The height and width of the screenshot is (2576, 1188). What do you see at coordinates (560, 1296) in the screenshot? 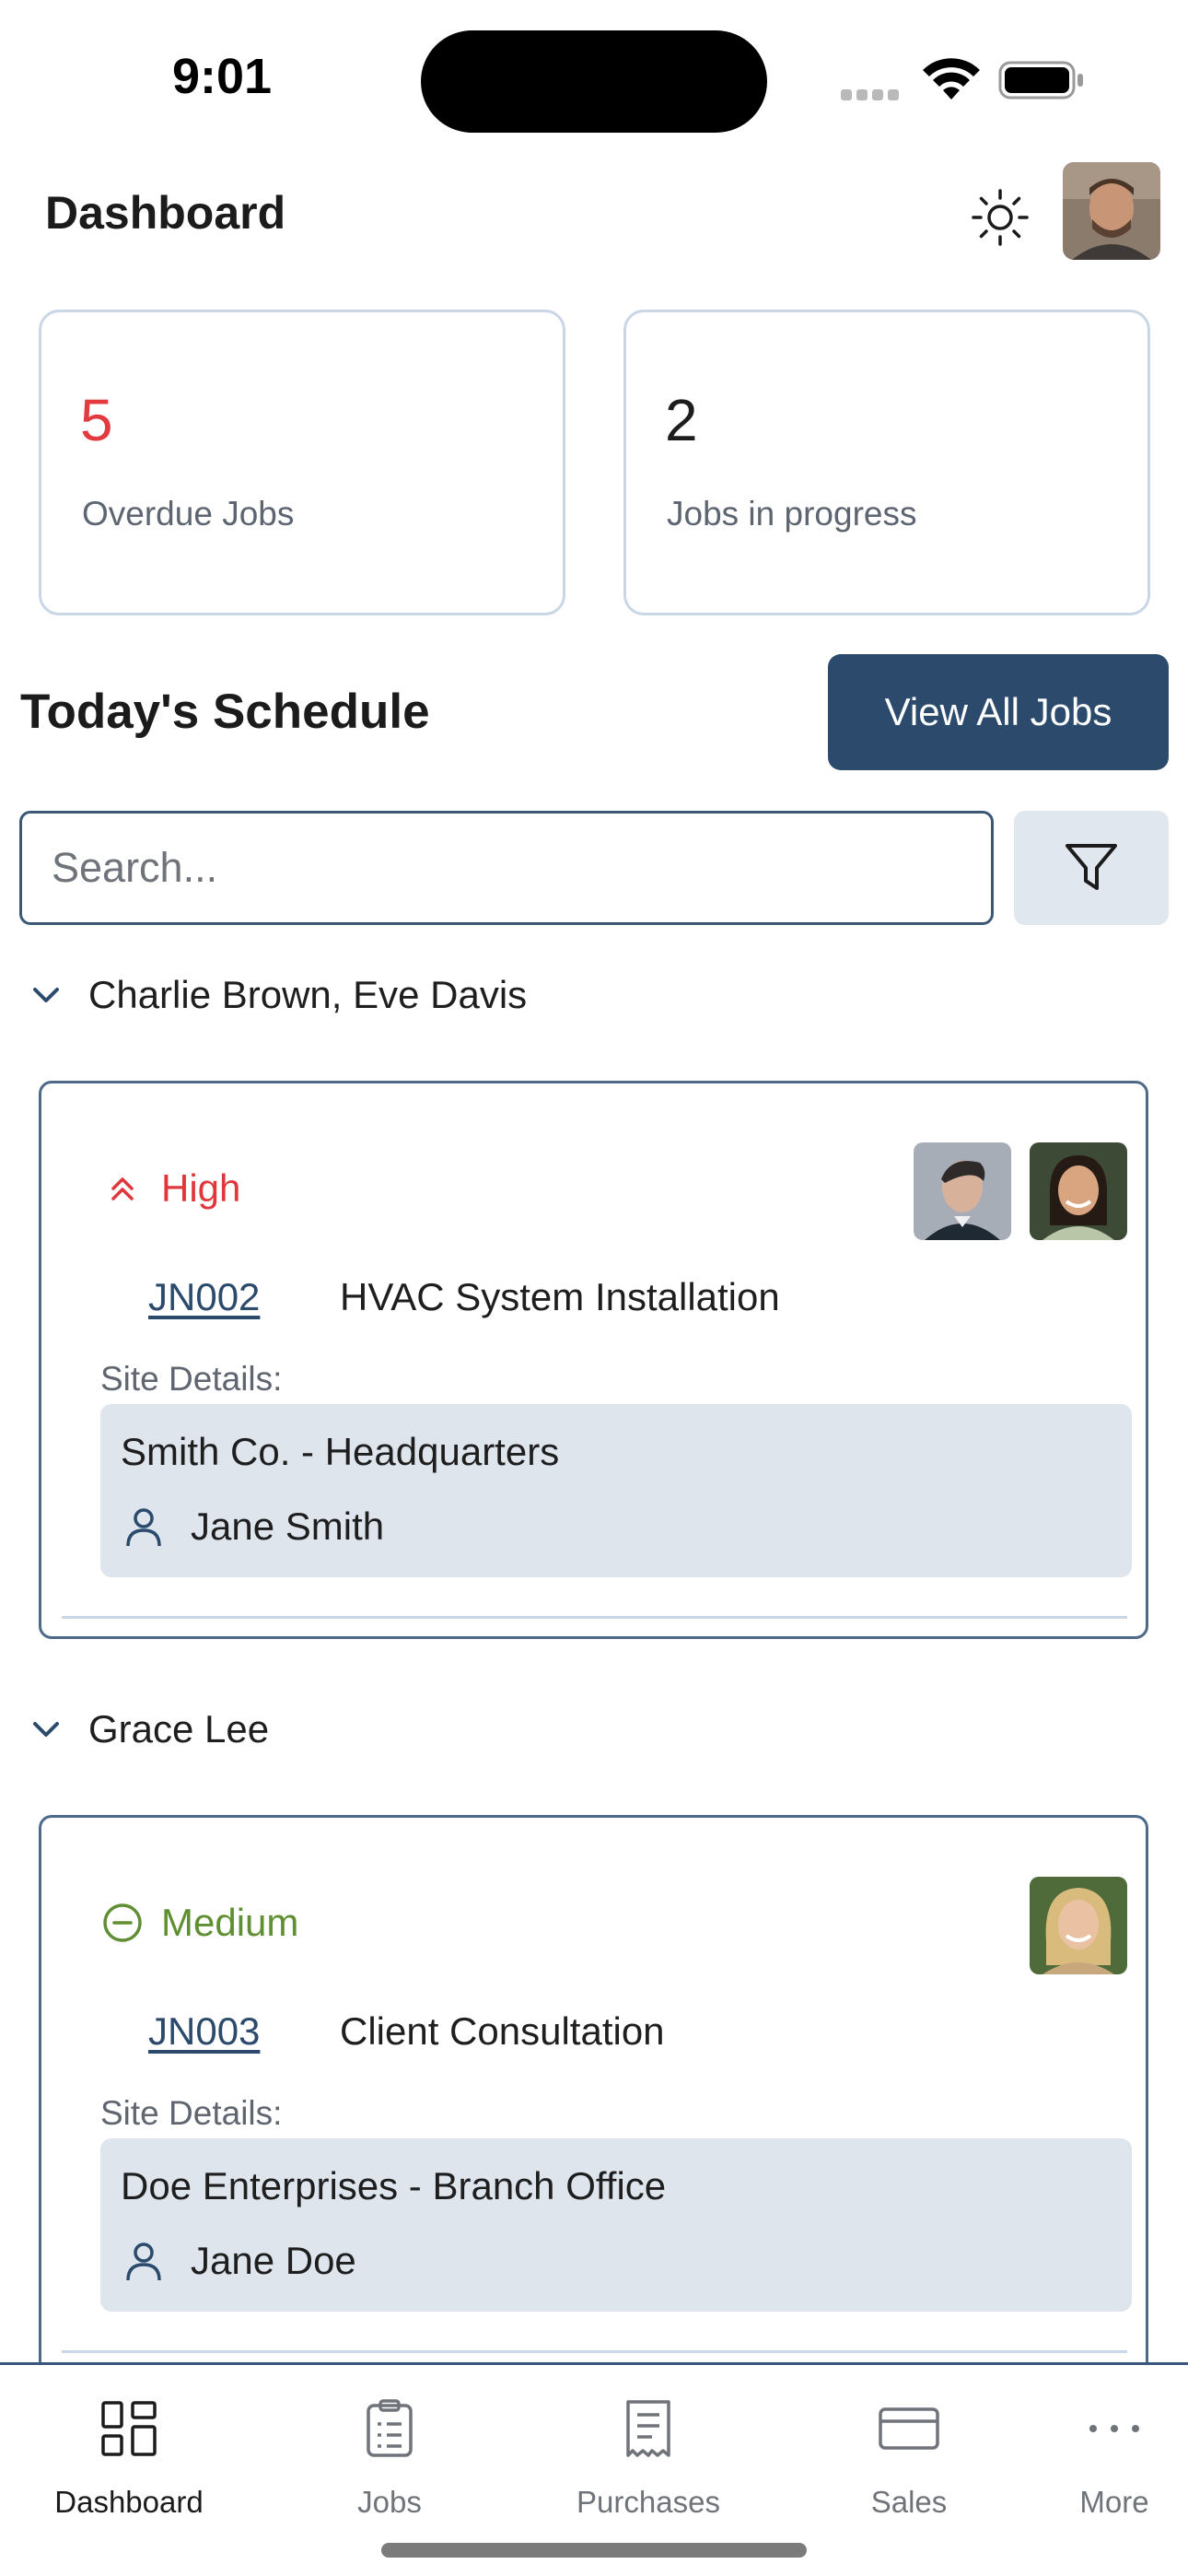
I see `job-name: HVAC System Installation` at bounding box center [560, 1296].